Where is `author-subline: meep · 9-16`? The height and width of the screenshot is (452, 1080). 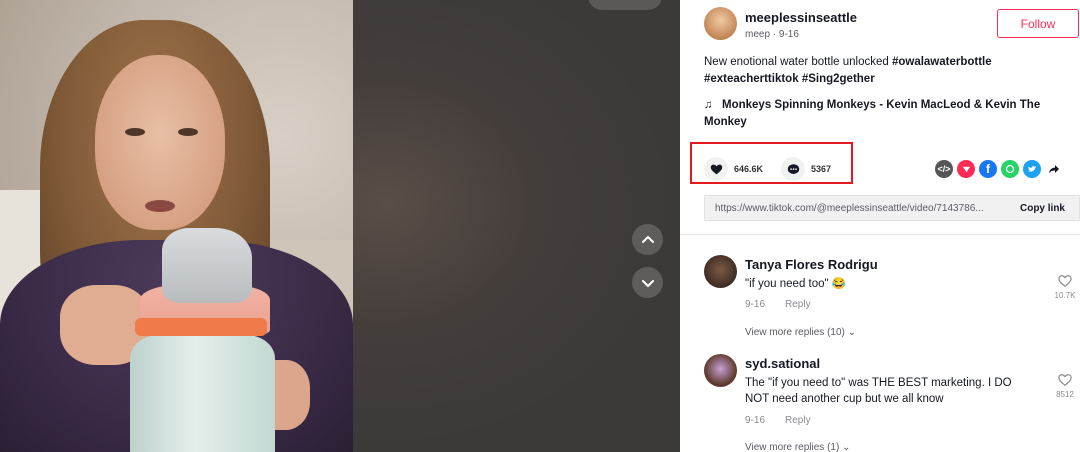 author-subline: meep · 9-16 is located at coordinates (772, 34).